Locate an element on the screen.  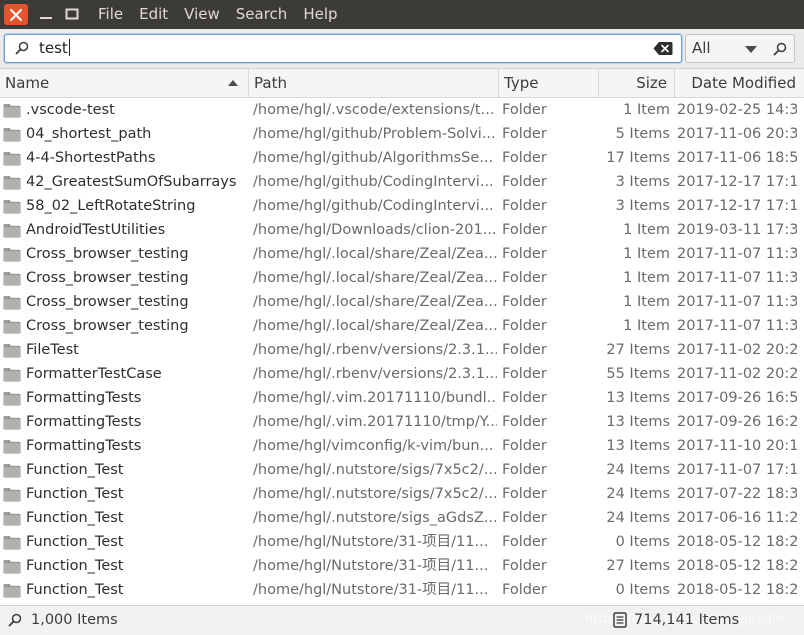
column-header-path-label: Path is located at coordinates (270, 83).